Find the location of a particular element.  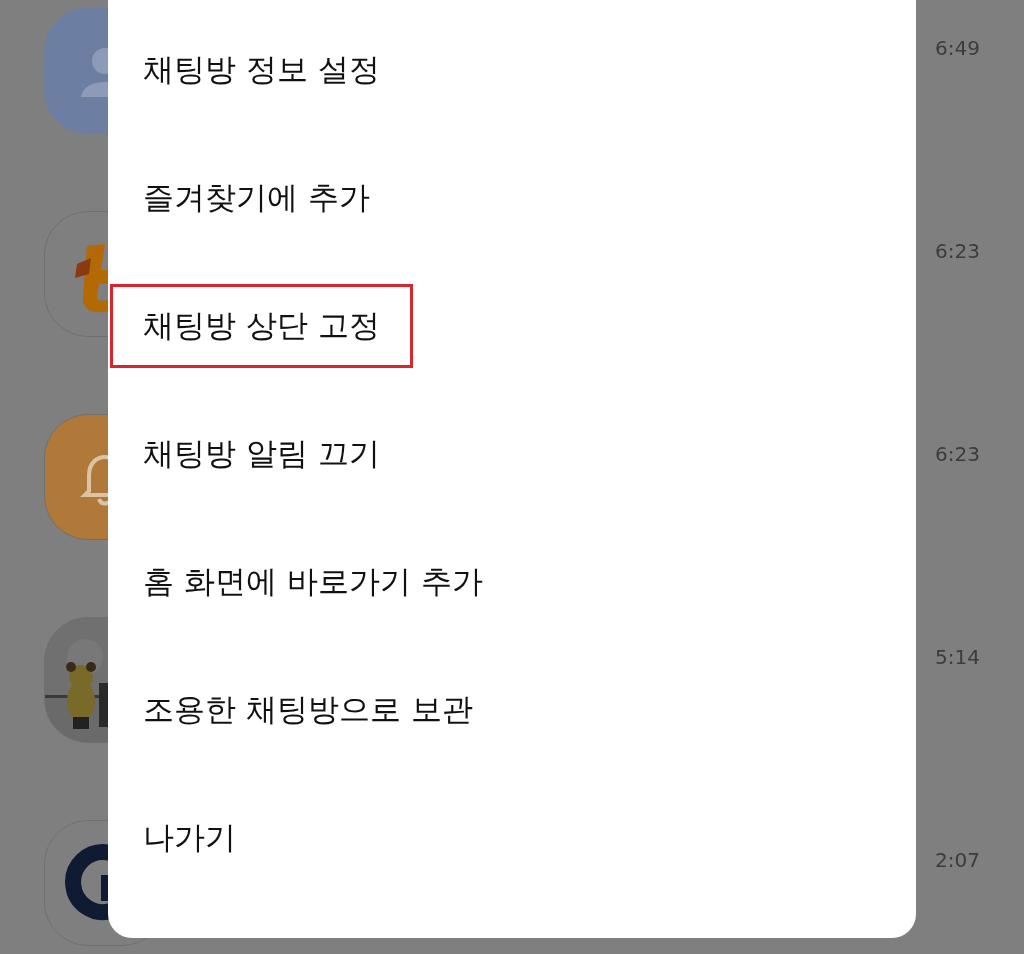

menu-item: 즐겨찾기에 추가 is located at coordinates (256, 198).